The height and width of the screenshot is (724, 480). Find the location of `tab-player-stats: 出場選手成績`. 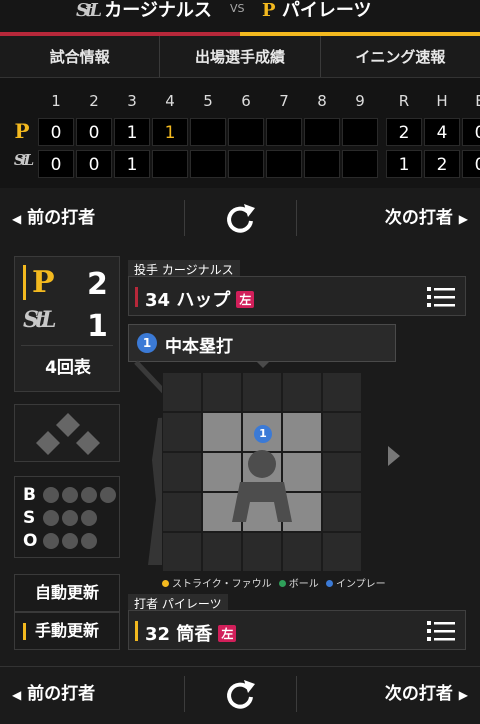

tab-player-stats: 出場選手成績 is located at coordinates (240, 56).